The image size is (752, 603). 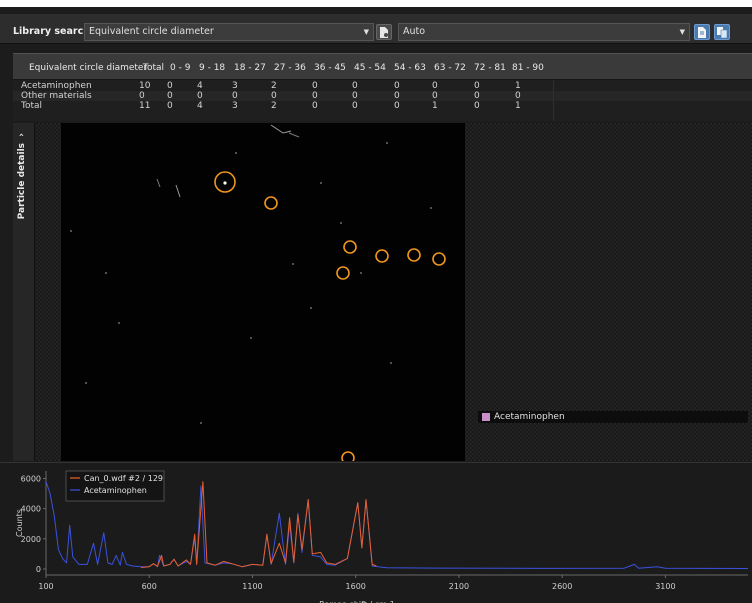 What do you see at coordinates (22, 136) in the screenshot?
I see `chevron-right-icon: ›` at bounding box center [22, 136].